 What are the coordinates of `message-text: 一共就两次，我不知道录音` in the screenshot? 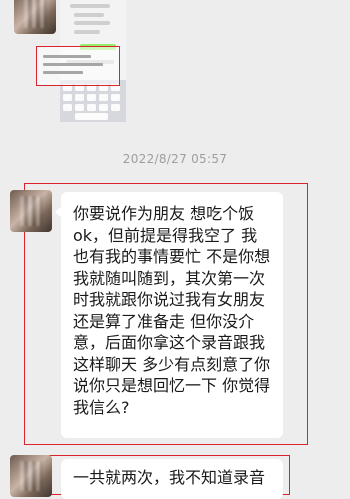 It's located at (169, 477).